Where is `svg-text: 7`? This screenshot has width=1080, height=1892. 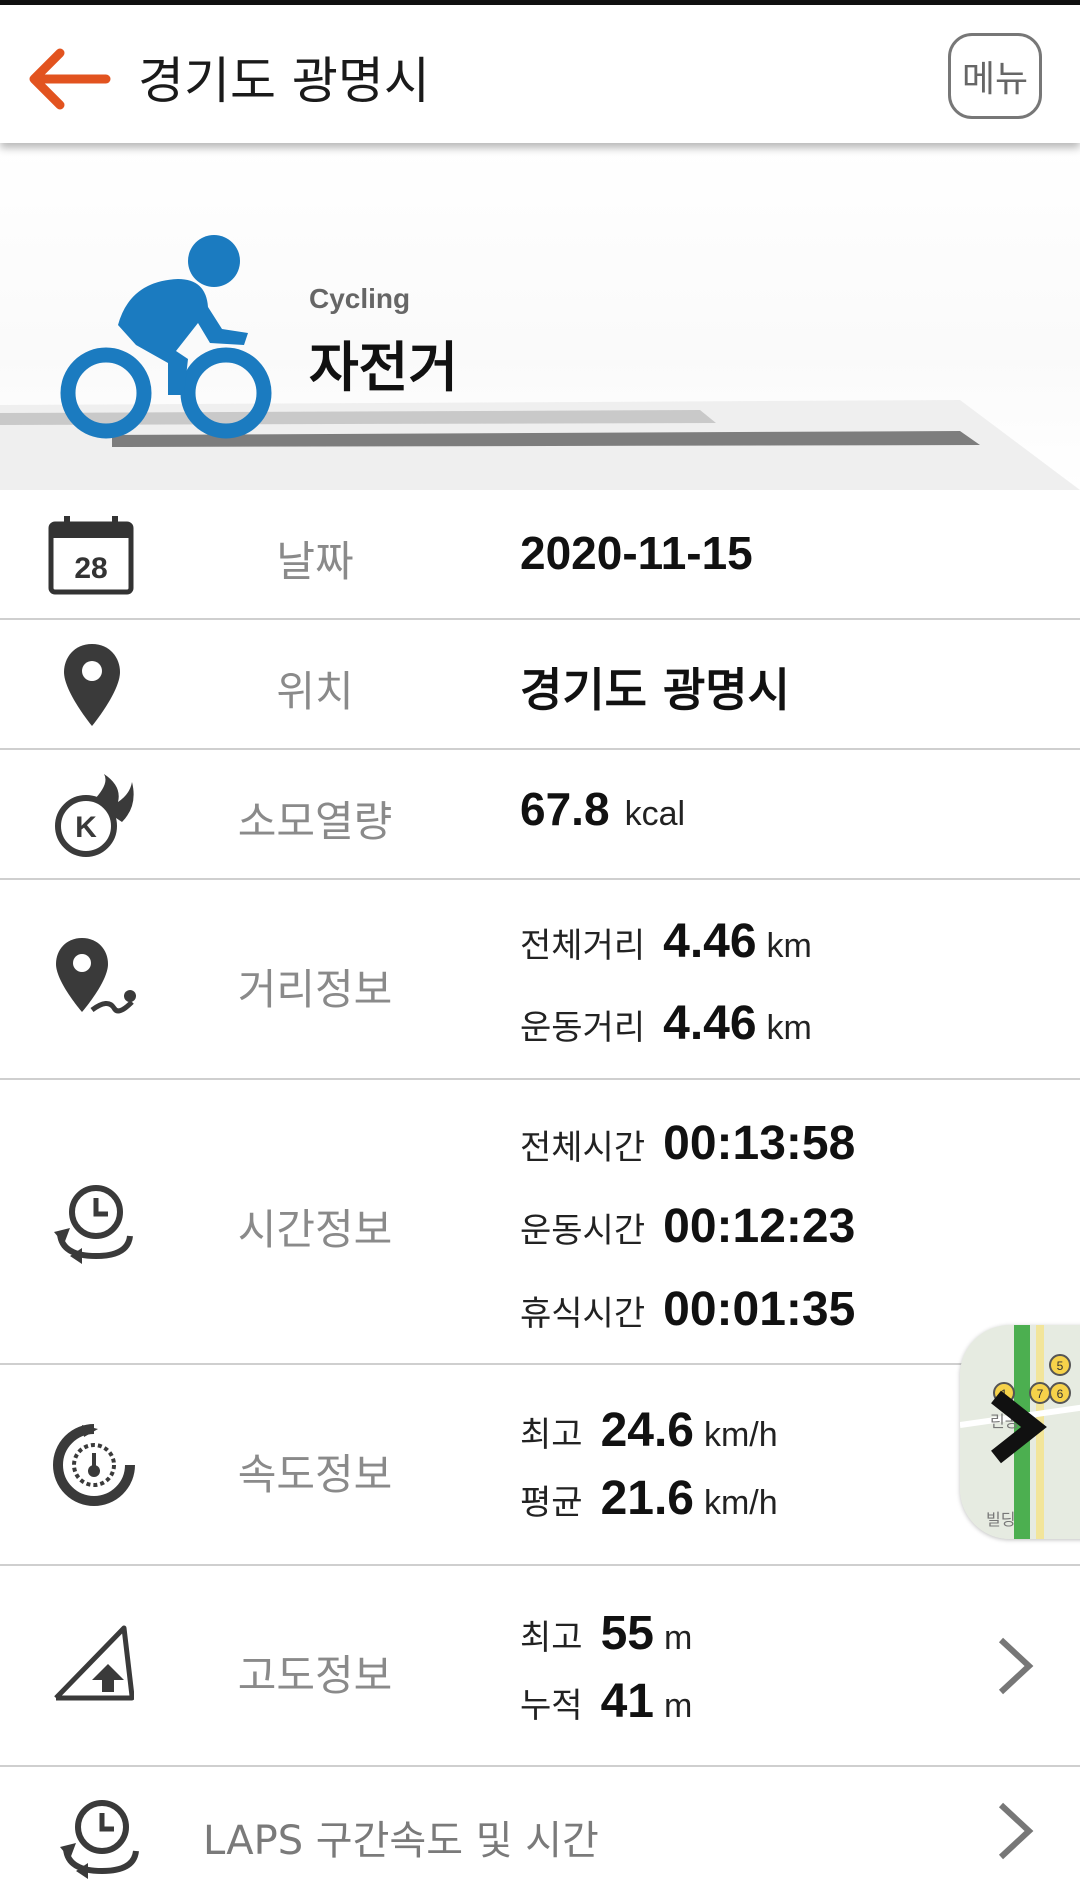 svg-text: 7 is located at coordinates (1040, 1394).